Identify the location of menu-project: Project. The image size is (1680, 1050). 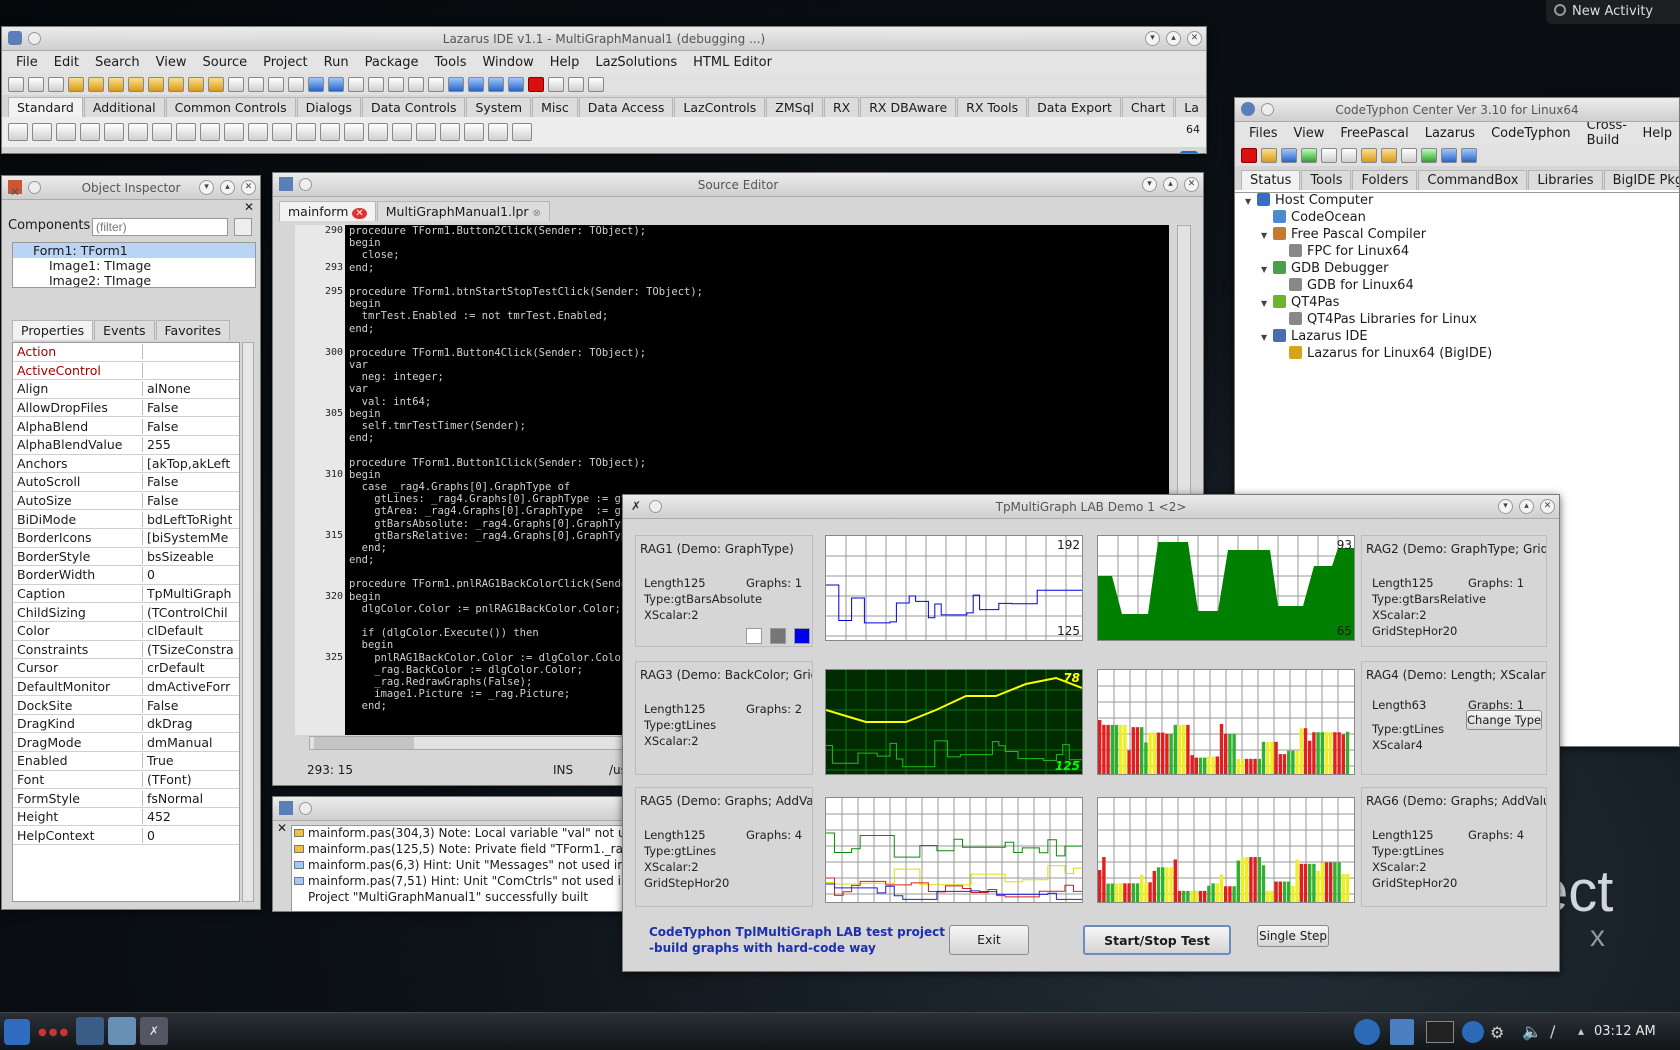
(285, 62).